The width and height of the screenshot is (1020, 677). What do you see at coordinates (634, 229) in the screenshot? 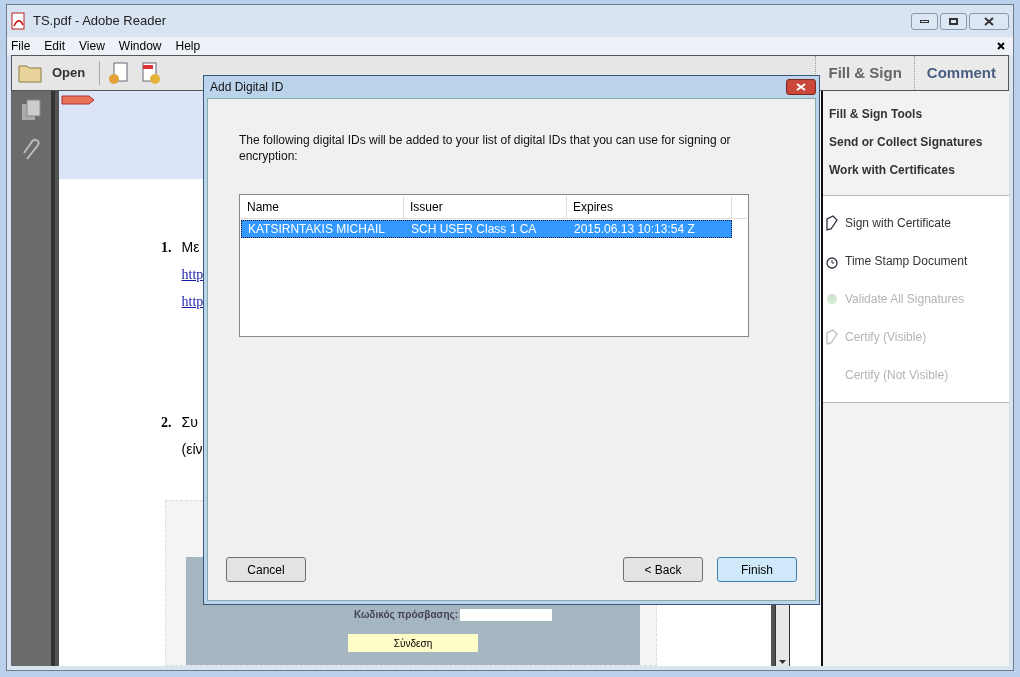
I see `table-cell-text: 2015.06.13 10:13:54 Z` at bounding box center [634, 229].